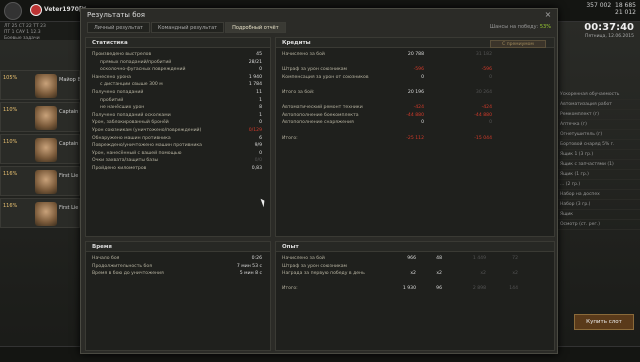 This screenshot has height=362, width=640. Describe the element at coordinates (259, 92) in the screenshot. I see `stat-value: 11` at that location.